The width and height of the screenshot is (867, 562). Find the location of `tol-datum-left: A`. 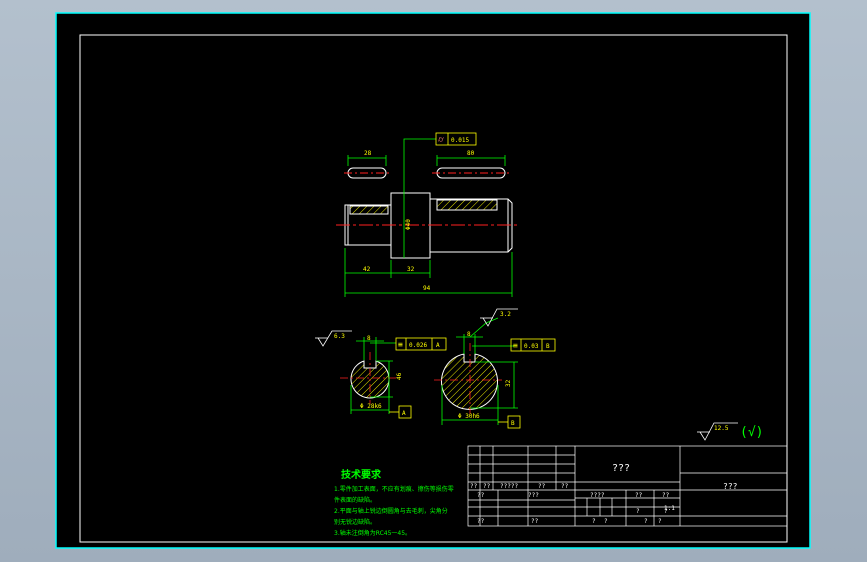

tol-datum-left: A is located at coordinates (438, 345).